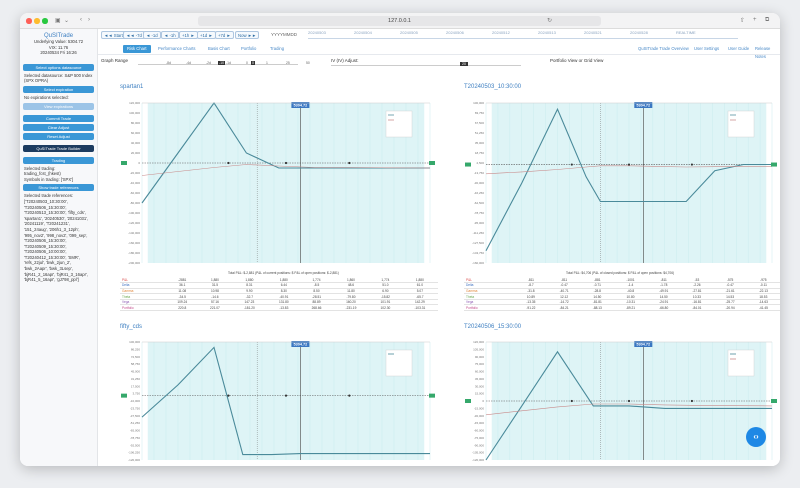 This screenshot has height=488, width=800. Describe the element at coordinates (29, 21) in the screenshot. I see `close-window-button` at that location.